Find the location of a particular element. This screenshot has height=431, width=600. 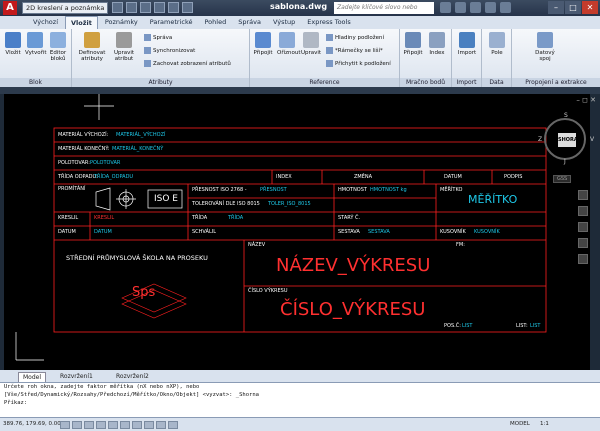

coordinates-readout: 389.76, 179.69, 0.00 is located at coordinates (32, 424).